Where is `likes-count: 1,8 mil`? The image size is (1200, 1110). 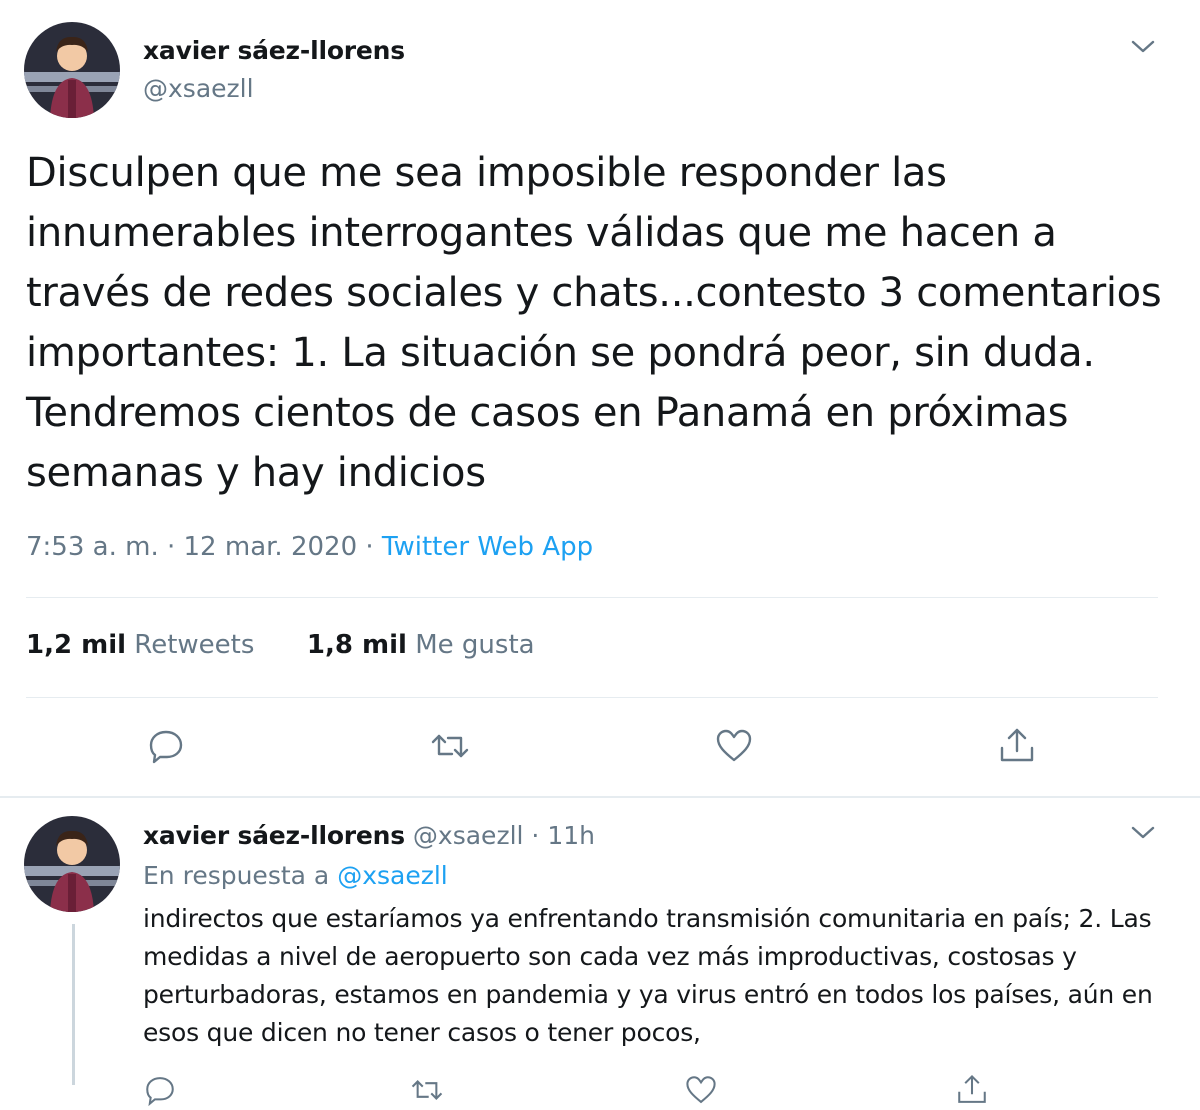 likes-count: 1,8 mil is located at coordinates (356, 645).